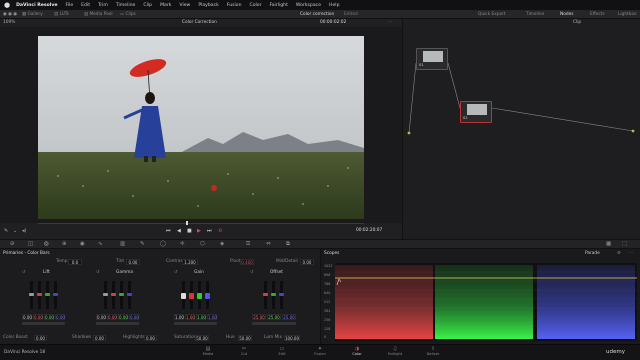 The image size is (640, 360). Describe the element at coordinates (222, 244) in the screenshot. I see `blur-icon: ◈` at that location.